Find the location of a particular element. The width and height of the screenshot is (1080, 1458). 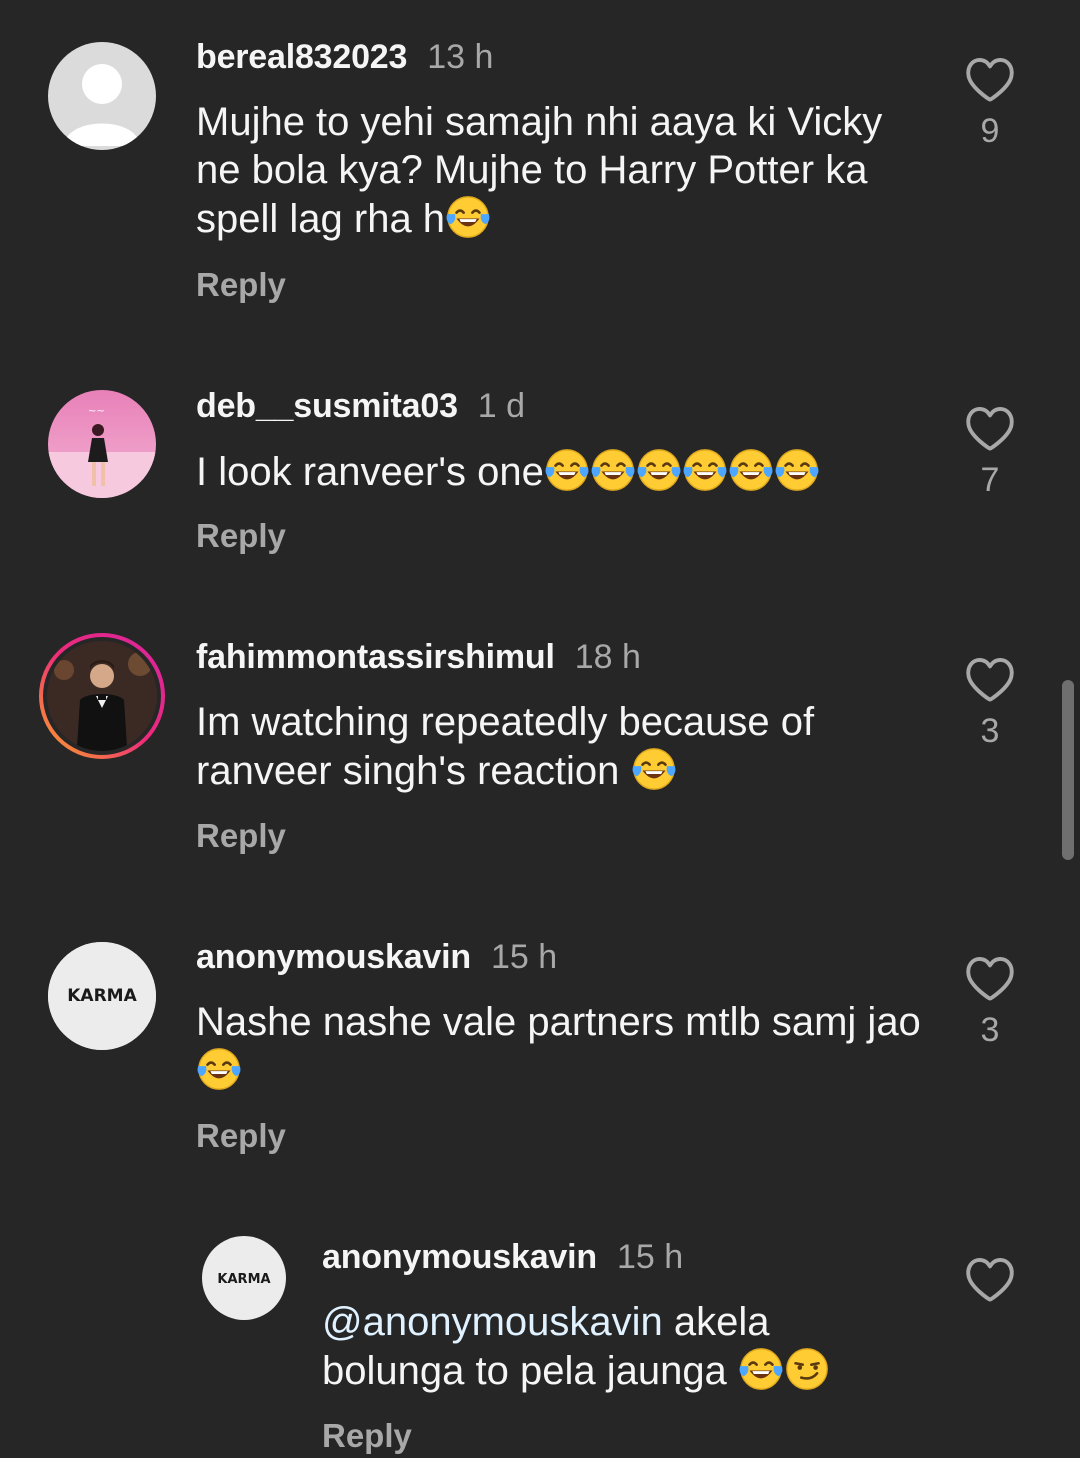

avatar: ~~ is located at coordinates (102, 444).